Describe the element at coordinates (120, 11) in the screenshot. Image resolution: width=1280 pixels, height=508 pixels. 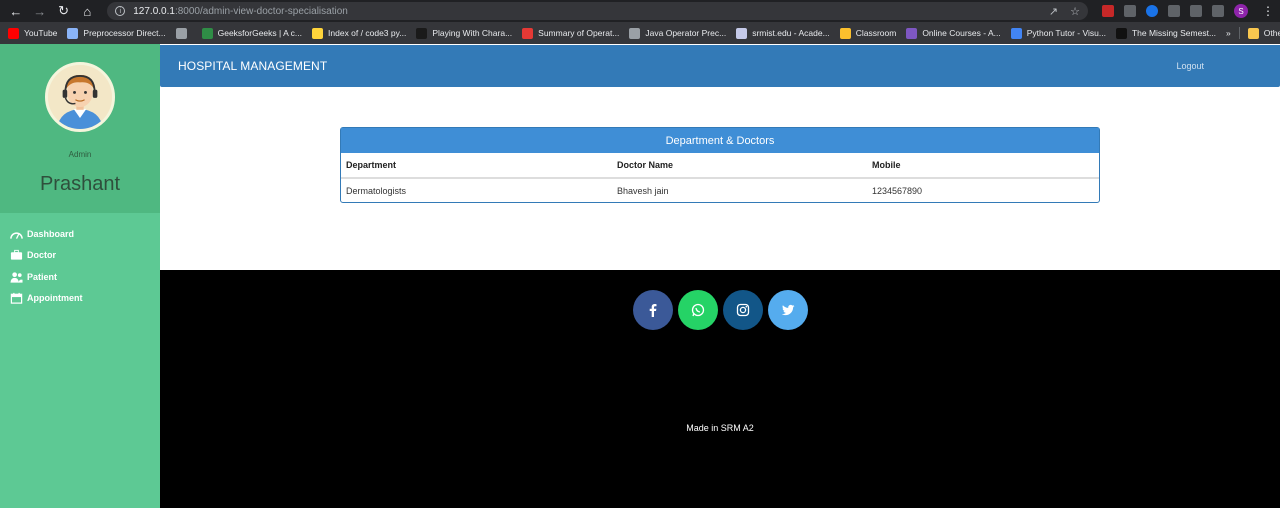
I see `site-info-icon: i` at that location.